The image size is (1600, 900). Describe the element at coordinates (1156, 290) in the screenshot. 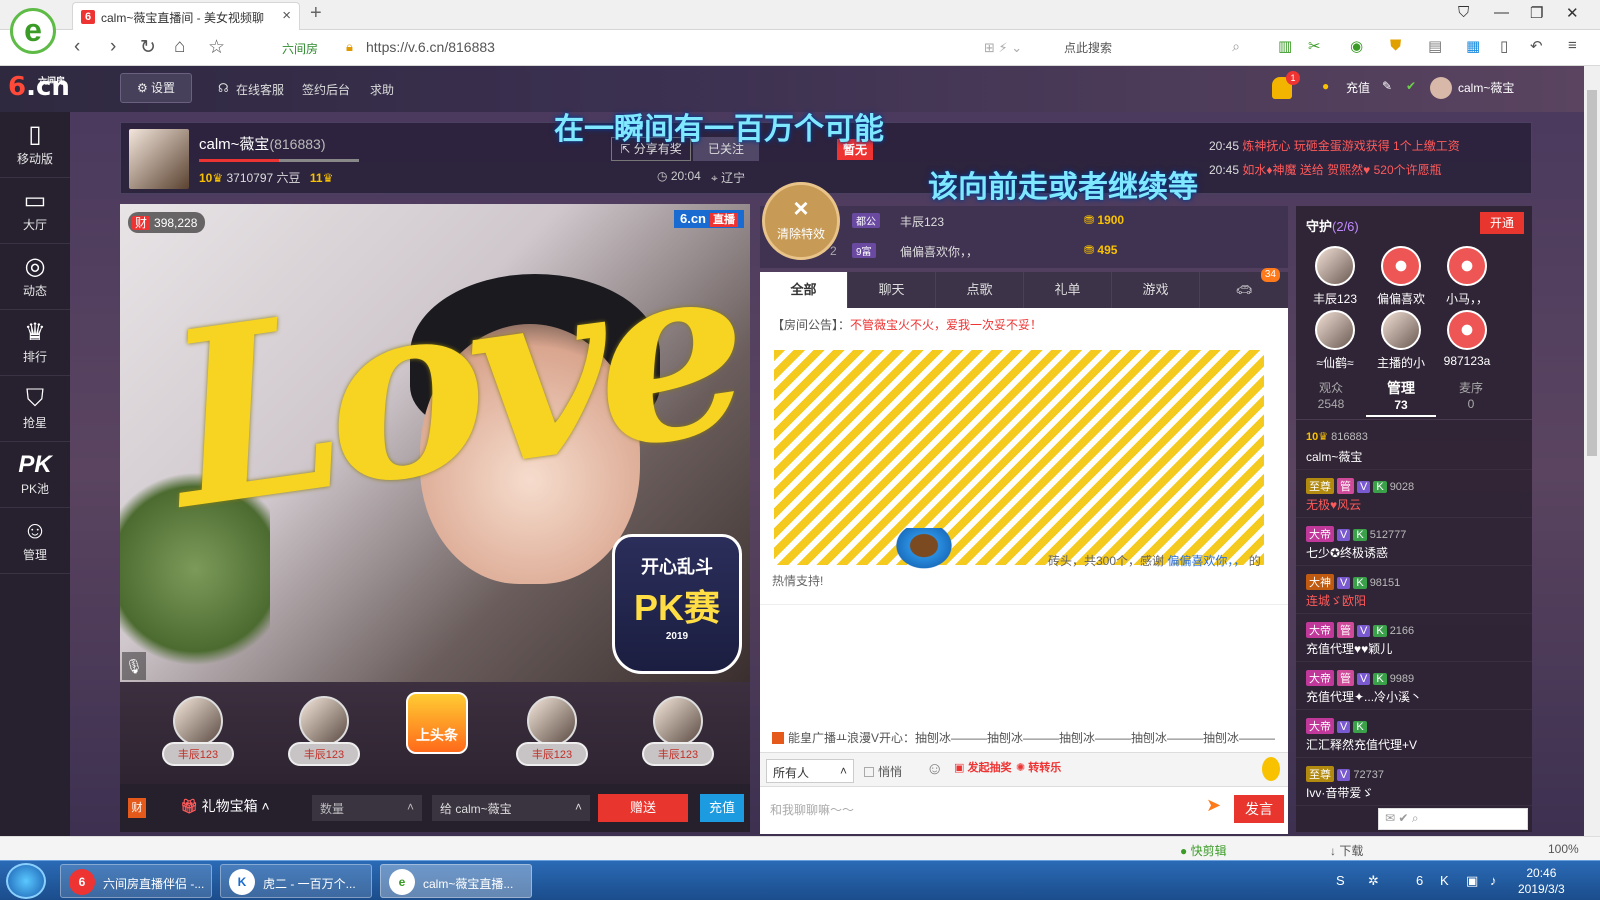

I see `tab-games: 游戏` at that location.